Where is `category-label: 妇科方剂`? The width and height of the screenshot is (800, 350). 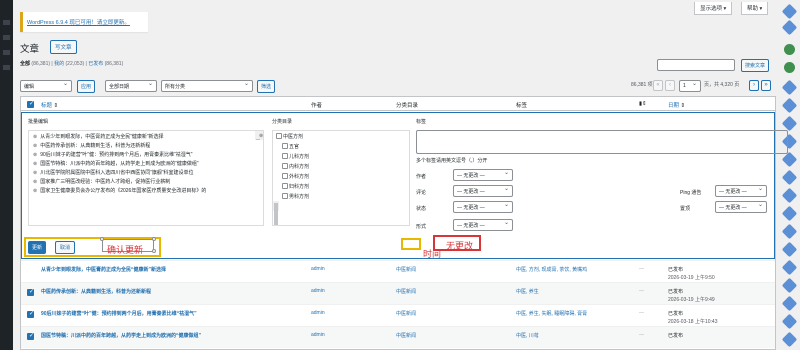 category-label: 妇科方剂 is located at coordinates (299, 187).